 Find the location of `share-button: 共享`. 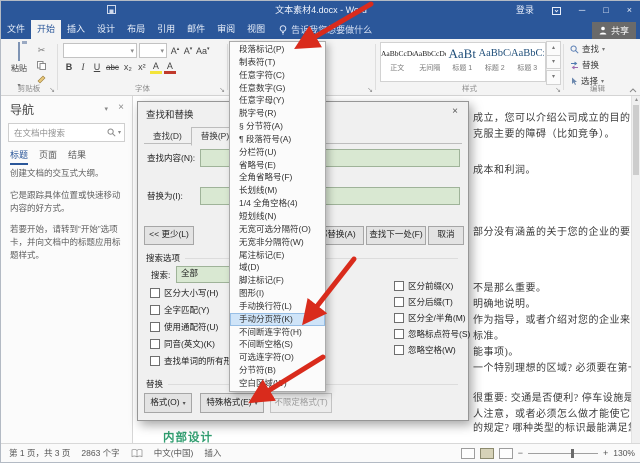

share-button: 共享 is located at coordinates (613, 30).